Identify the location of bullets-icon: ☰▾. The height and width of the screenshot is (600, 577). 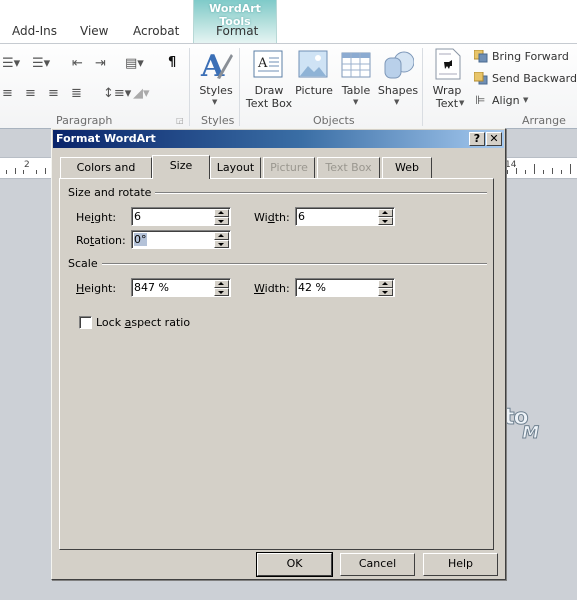
(11, 63).